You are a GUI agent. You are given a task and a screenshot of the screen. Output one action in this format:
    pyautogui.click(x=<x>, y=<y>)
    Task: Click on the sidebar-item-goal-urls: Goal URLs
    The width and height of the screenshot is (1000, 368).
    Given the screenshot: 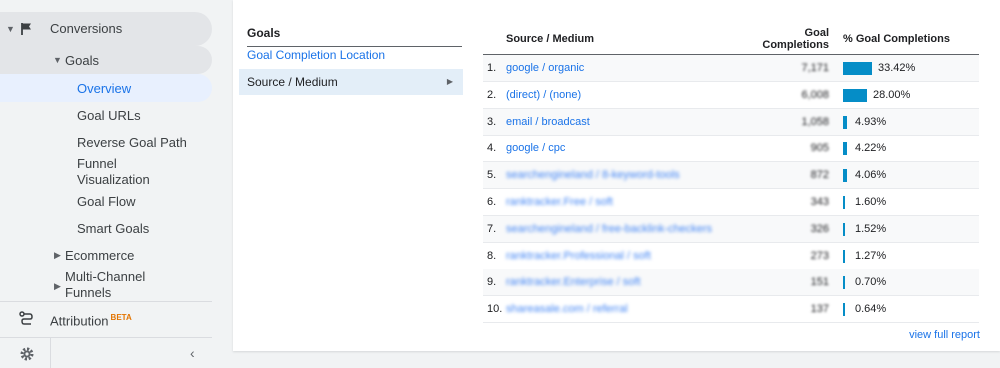 What is the action you would take?
    pyautogui.click(x=106, y=115)
    